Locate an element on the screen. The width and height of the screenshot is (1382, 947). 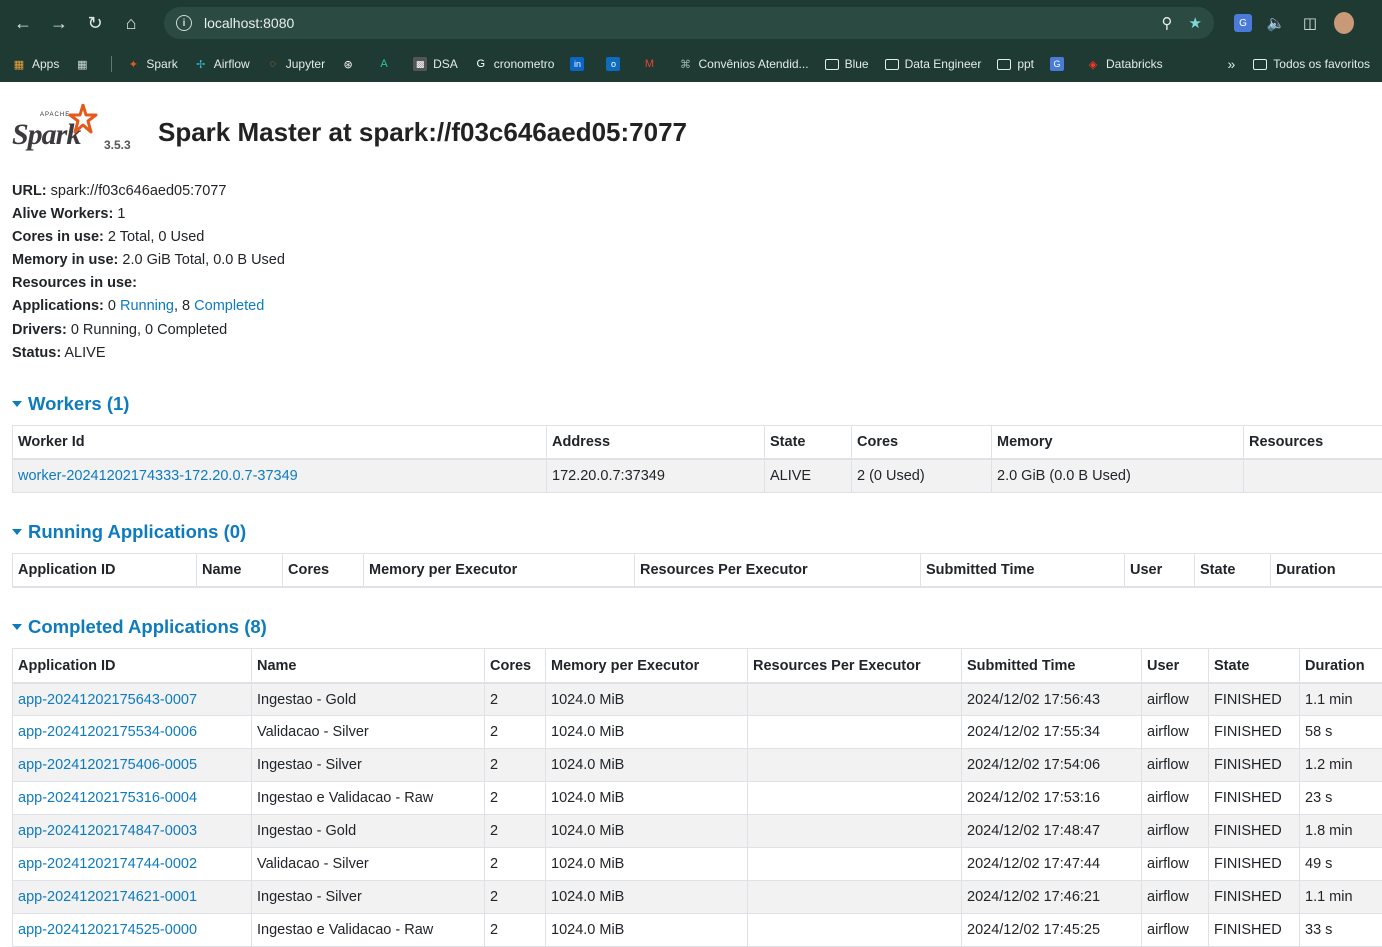
airflow-icon: ✢ is located at coordinates (201, 64).